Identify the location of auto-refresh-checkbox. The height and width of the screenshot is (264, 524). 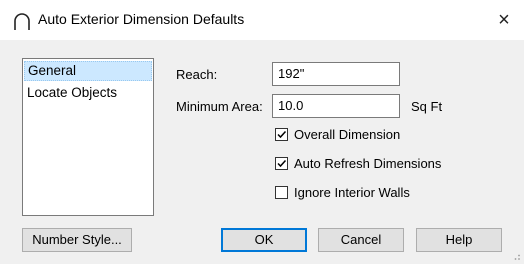
(281, 163).